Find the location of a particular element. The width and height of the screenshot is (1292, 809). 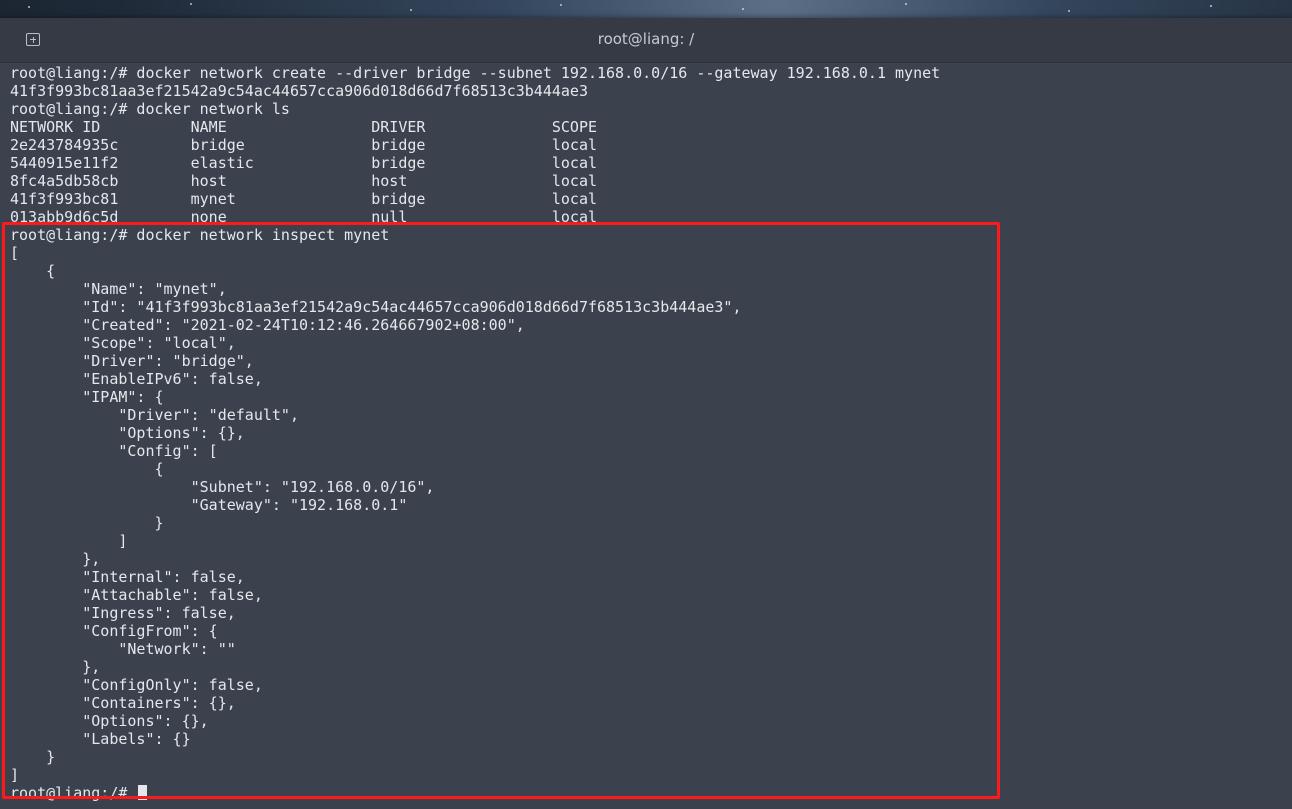

terminal-line: "Attachable": false, is located at coordinates (136, 595).